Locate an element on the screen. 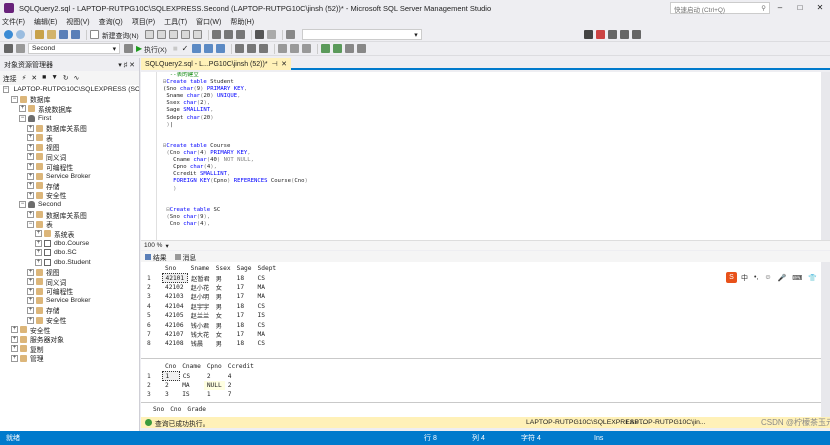 The height and width of the screenshot is (445, 830). tree-node: + 系统表 is located at coordinates (69, 234).